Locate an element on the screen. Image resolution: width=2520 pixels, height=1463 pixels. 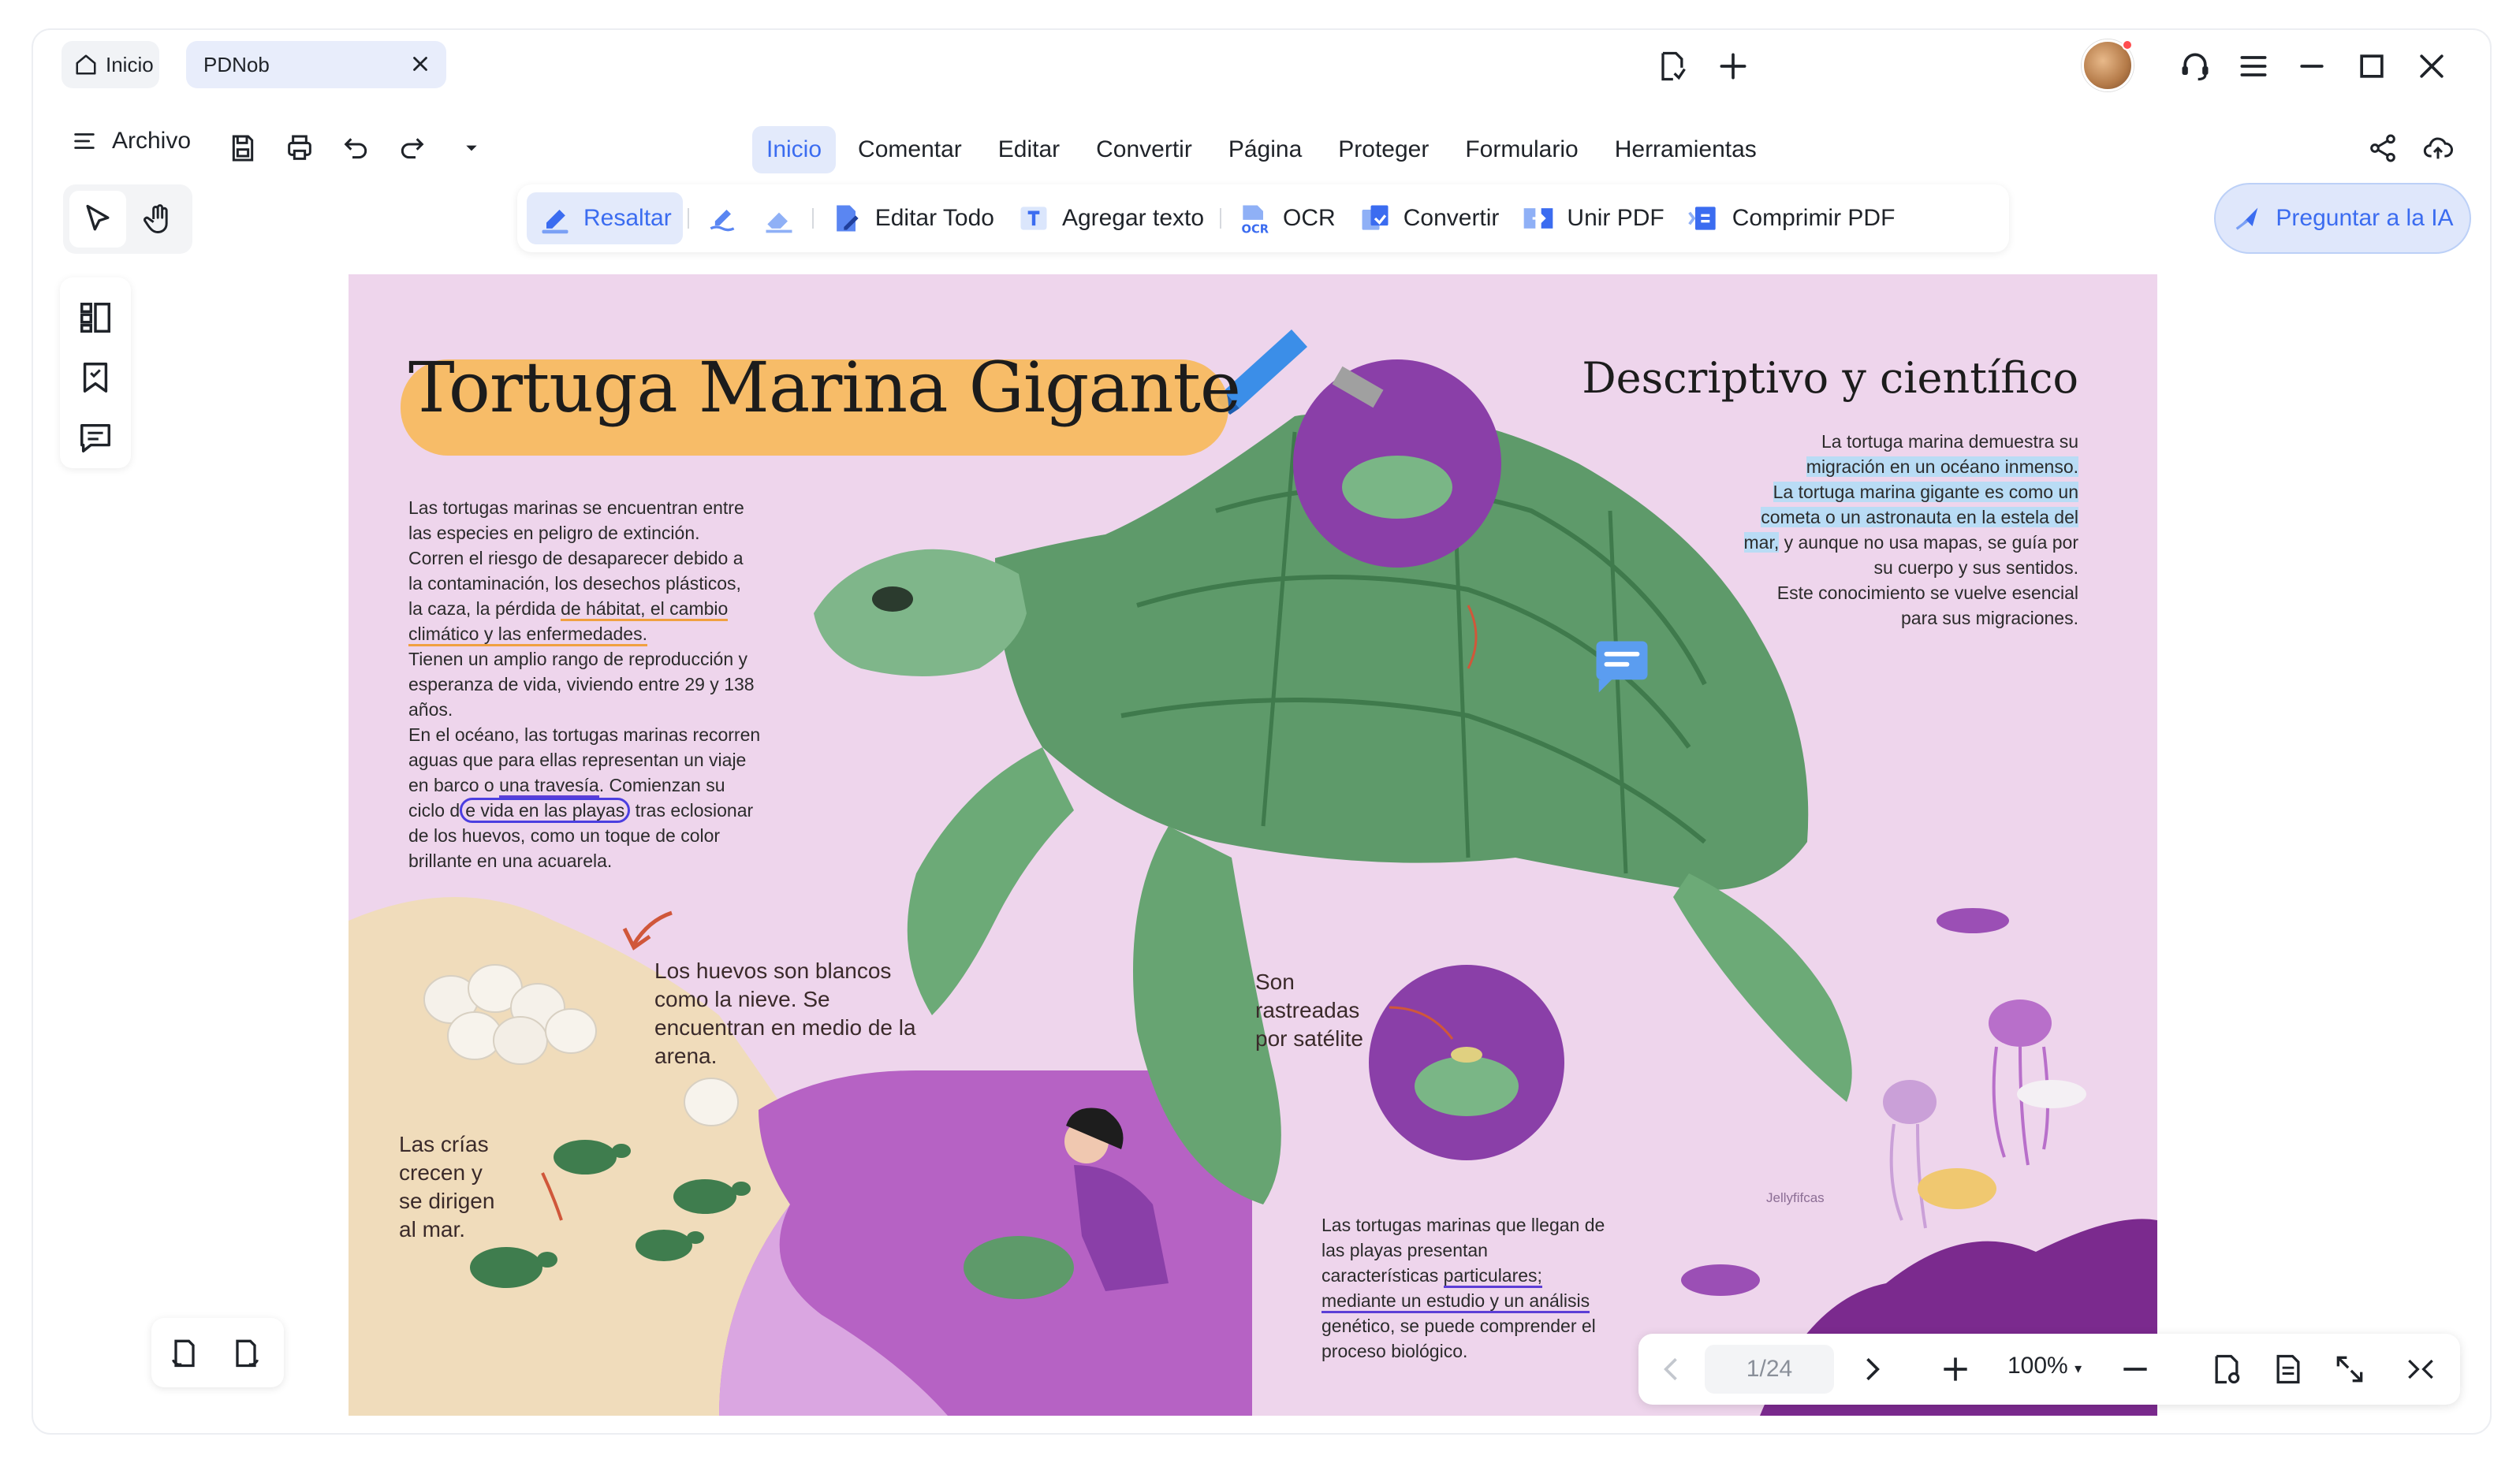
arrow-pointer-icon is located at coordinates (97, 219).